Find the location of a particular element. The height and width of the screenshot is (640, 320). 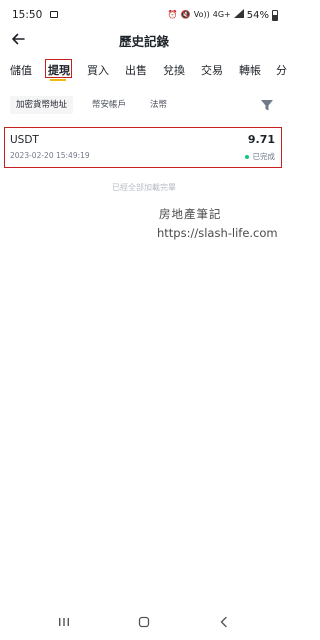

filter-fiat: 法幣 is located at coordinates (158, 105).